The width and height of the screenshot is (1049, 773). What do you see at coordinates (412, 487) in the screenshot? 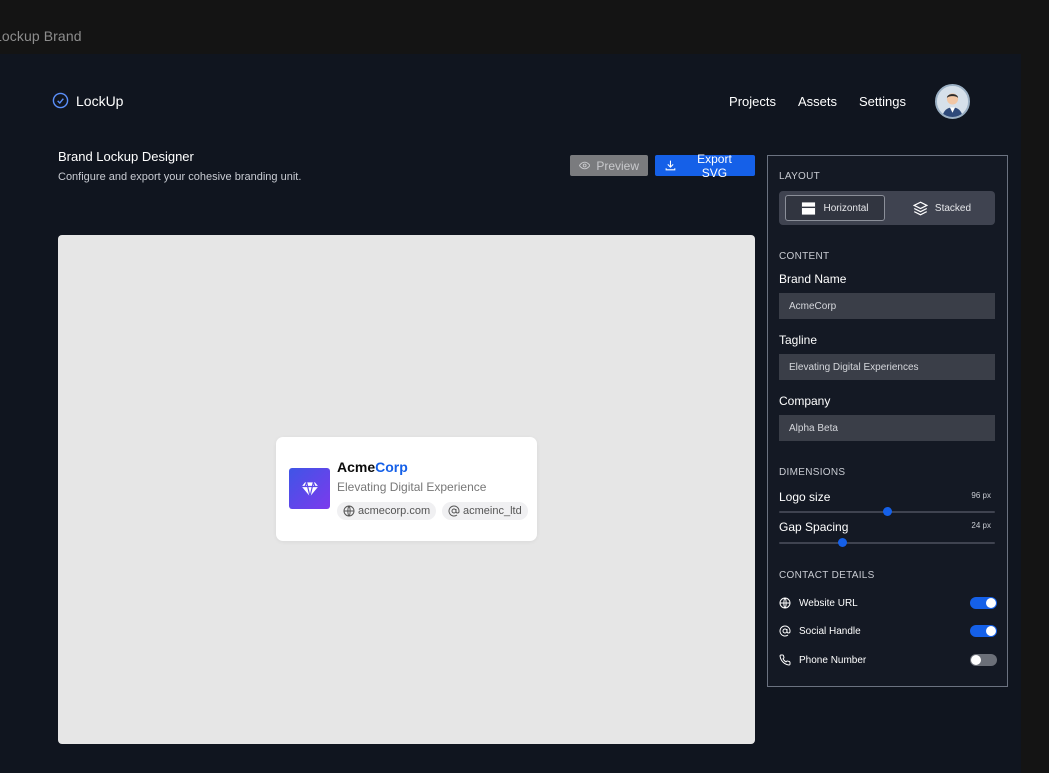
I see `card-tagline: Elevating Digital Experience` at bounding box center [412, 487].